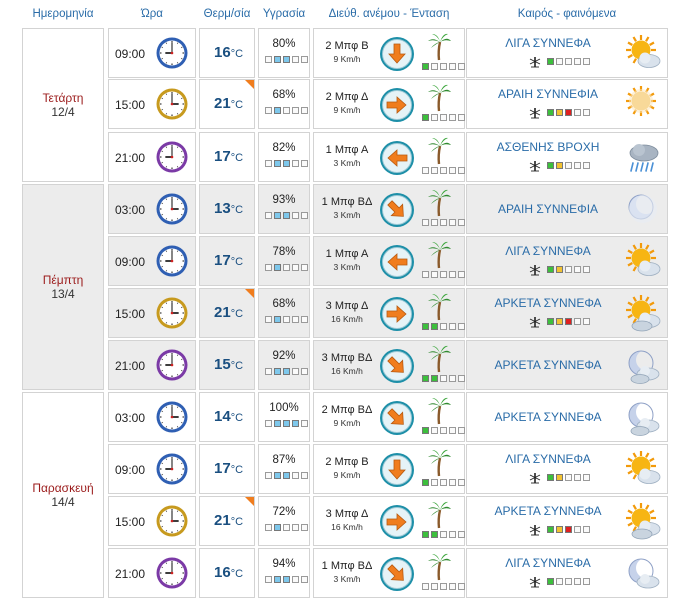 This screenshot has height=599, width=676. What do you see at coordinates (389, 157) in the screenshot?
I see `wind-cell: 1 Μπφ Α 3 Km/h` at bounding box center [389, 157].